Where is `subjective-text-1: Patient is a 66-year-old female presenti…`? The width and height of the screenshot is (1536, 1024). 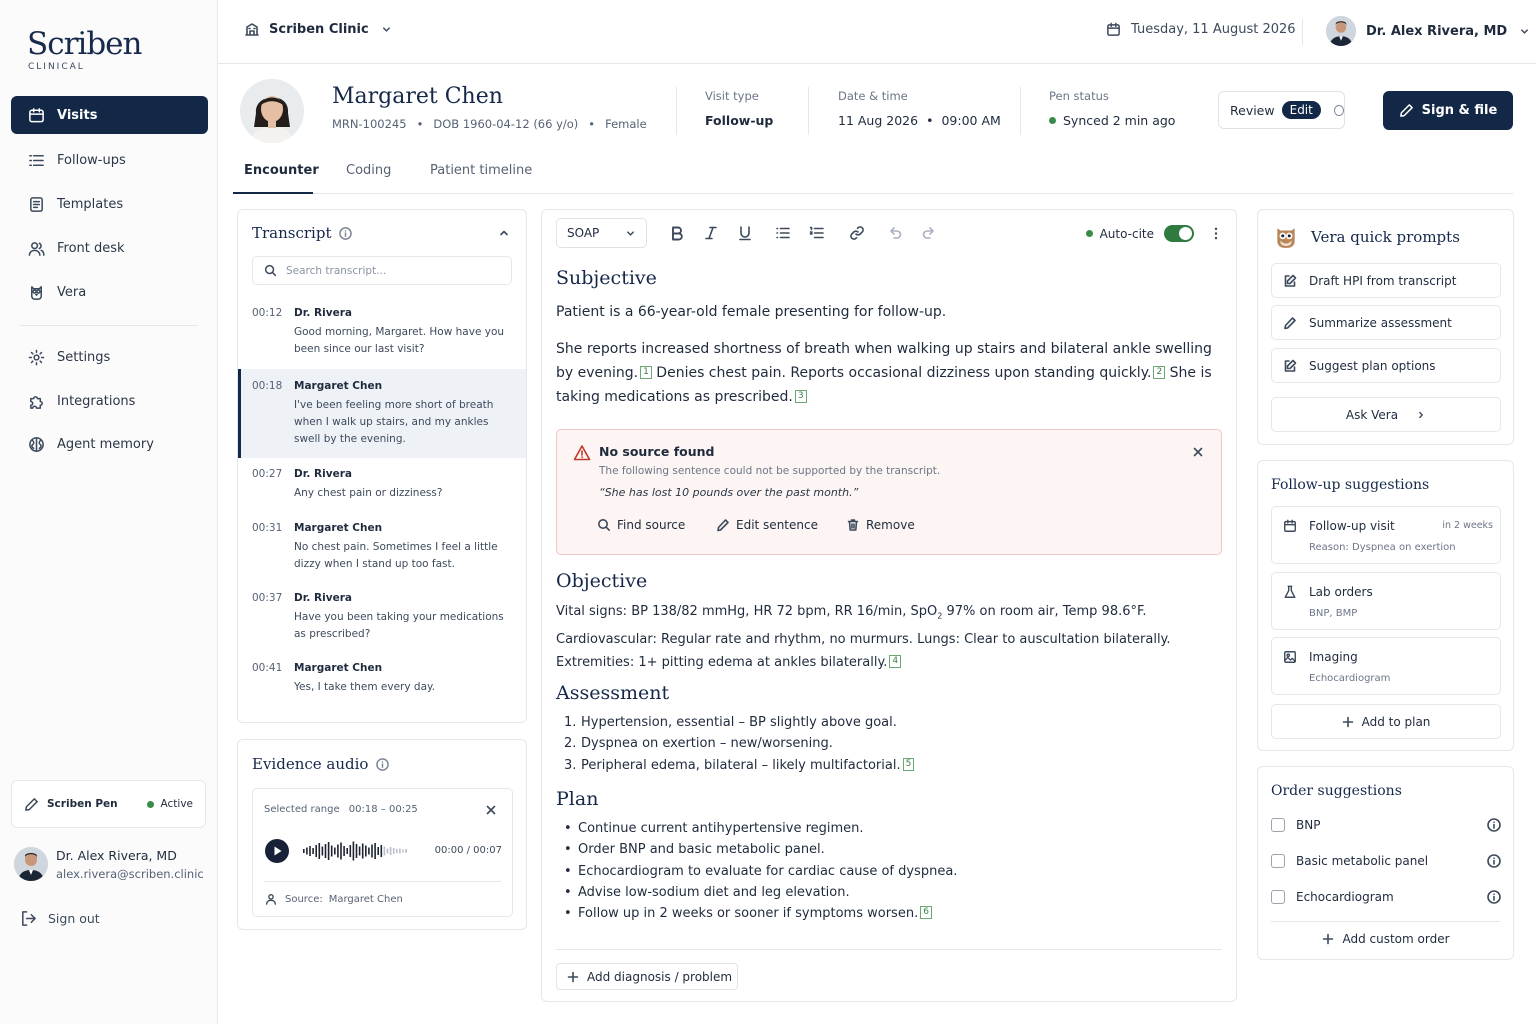 subjective-text-1: Patient is a 66-year-old female presenti… is located at coordinates (751, 312).